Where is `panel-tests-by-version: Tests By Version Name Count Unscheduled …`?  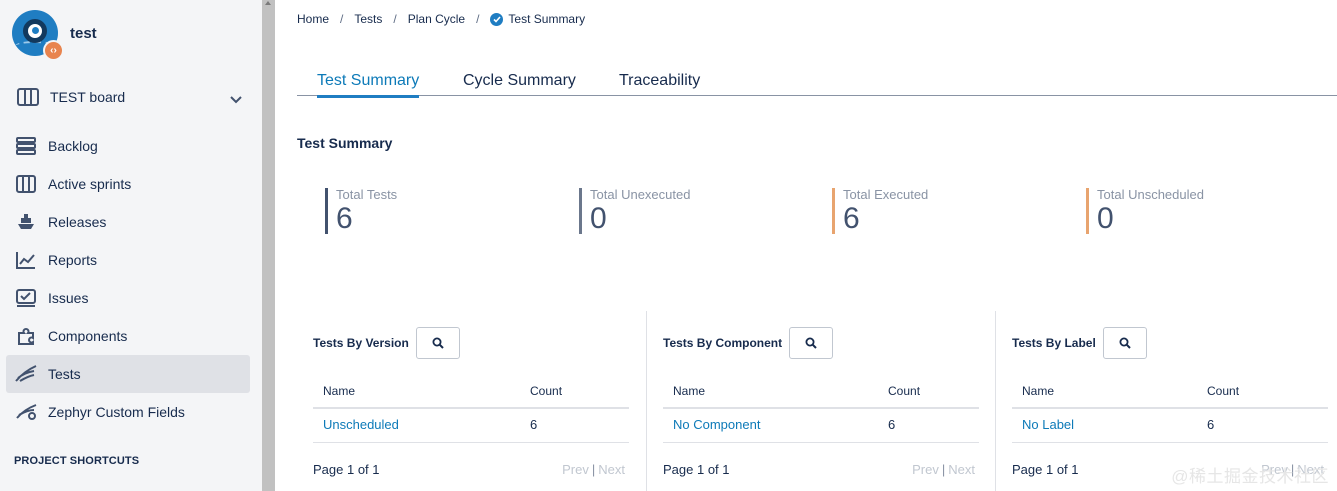
panel-tests-by-version: Tests By Version Name Count Unscheduled … is located at coordinates (471, 401).